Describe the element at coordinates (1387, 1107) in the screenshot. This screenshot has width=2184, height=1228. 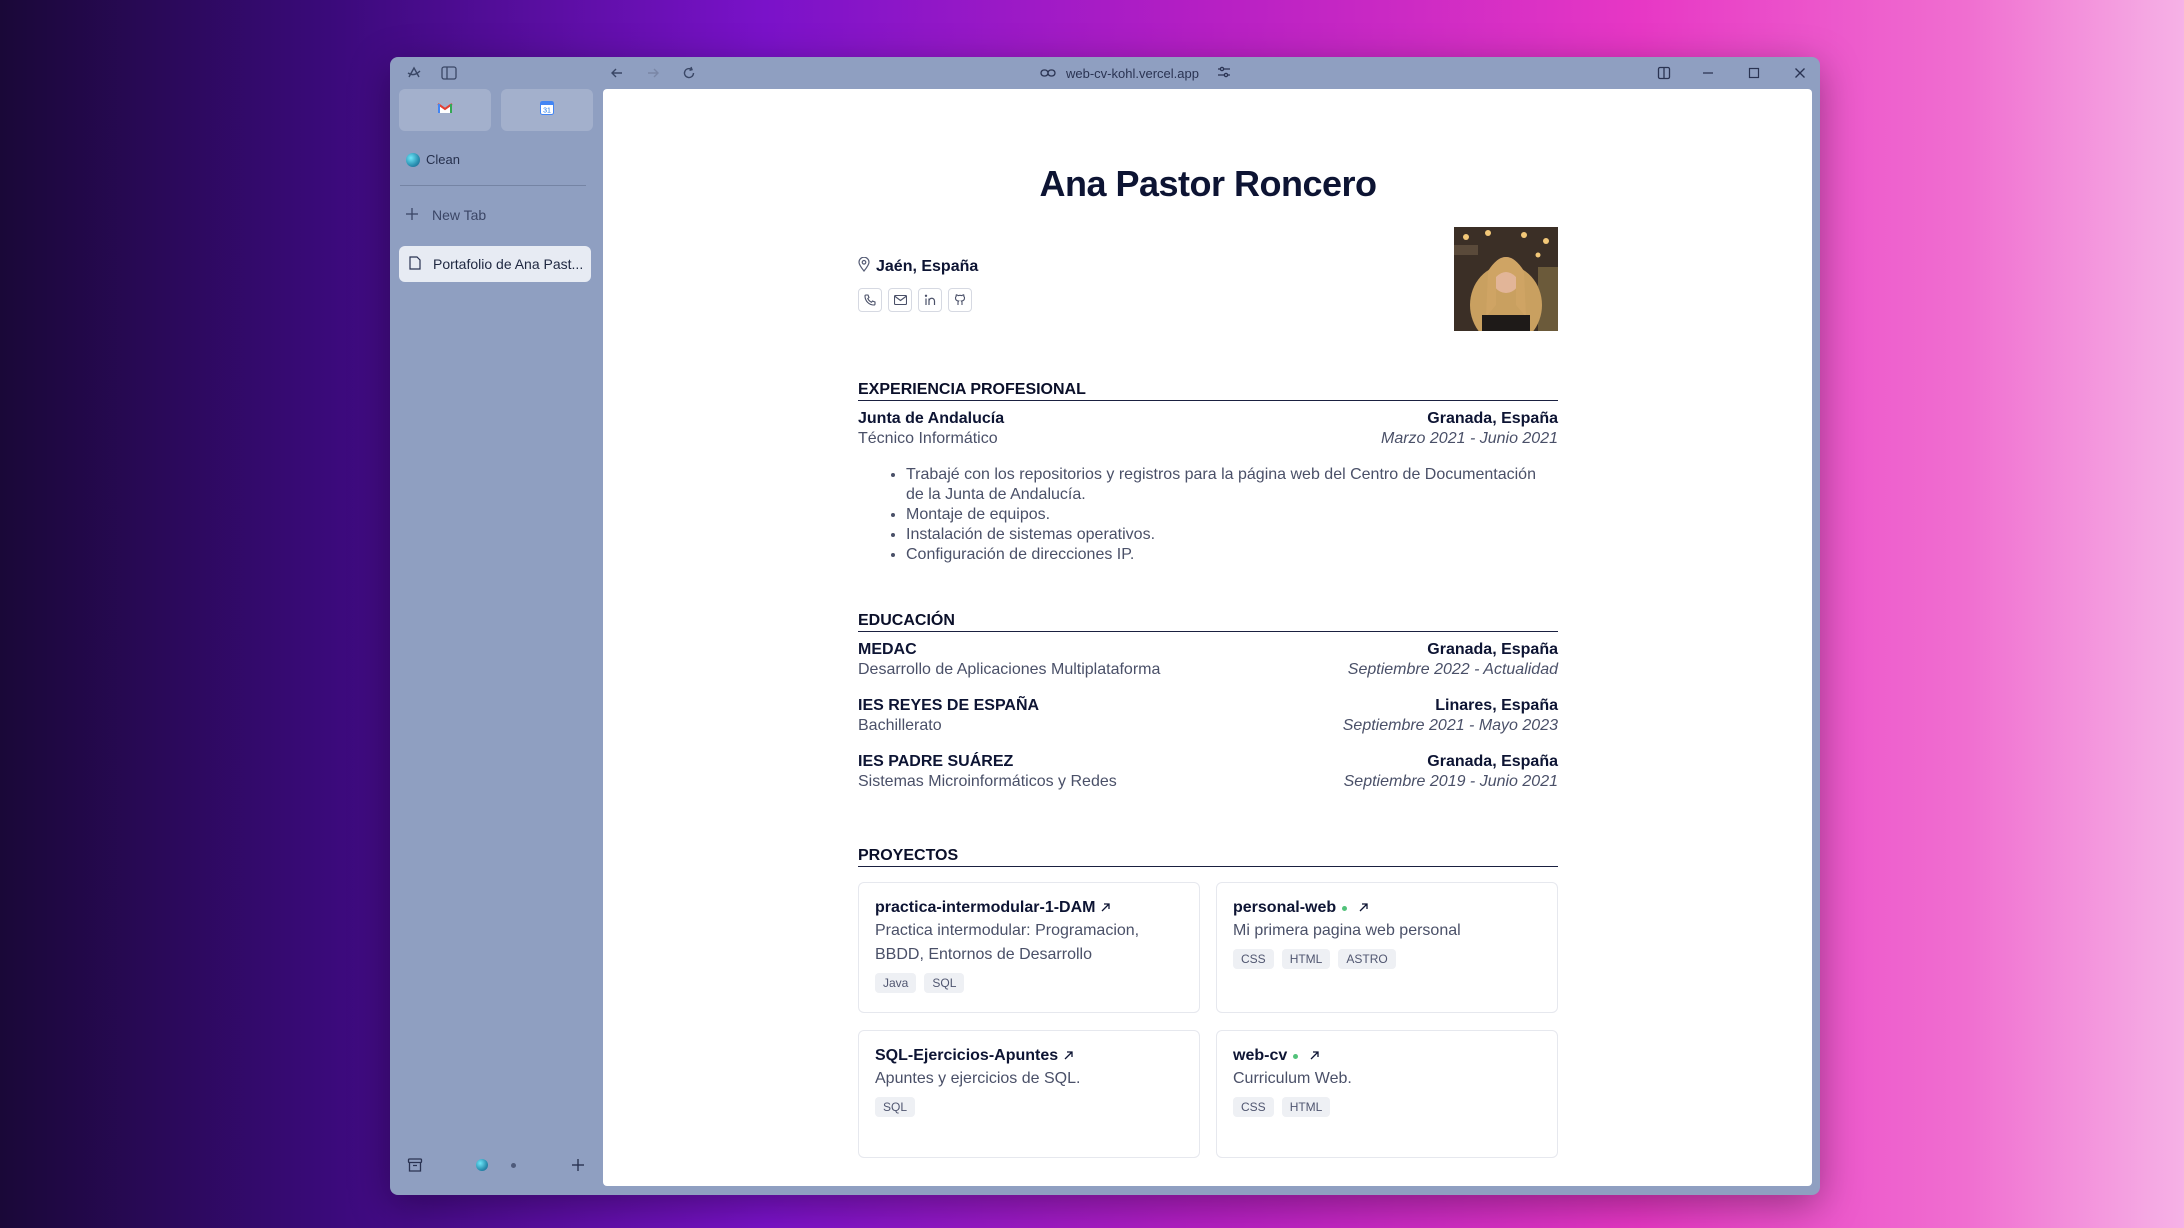
I see `project-tags: CSS HTML` at that location.